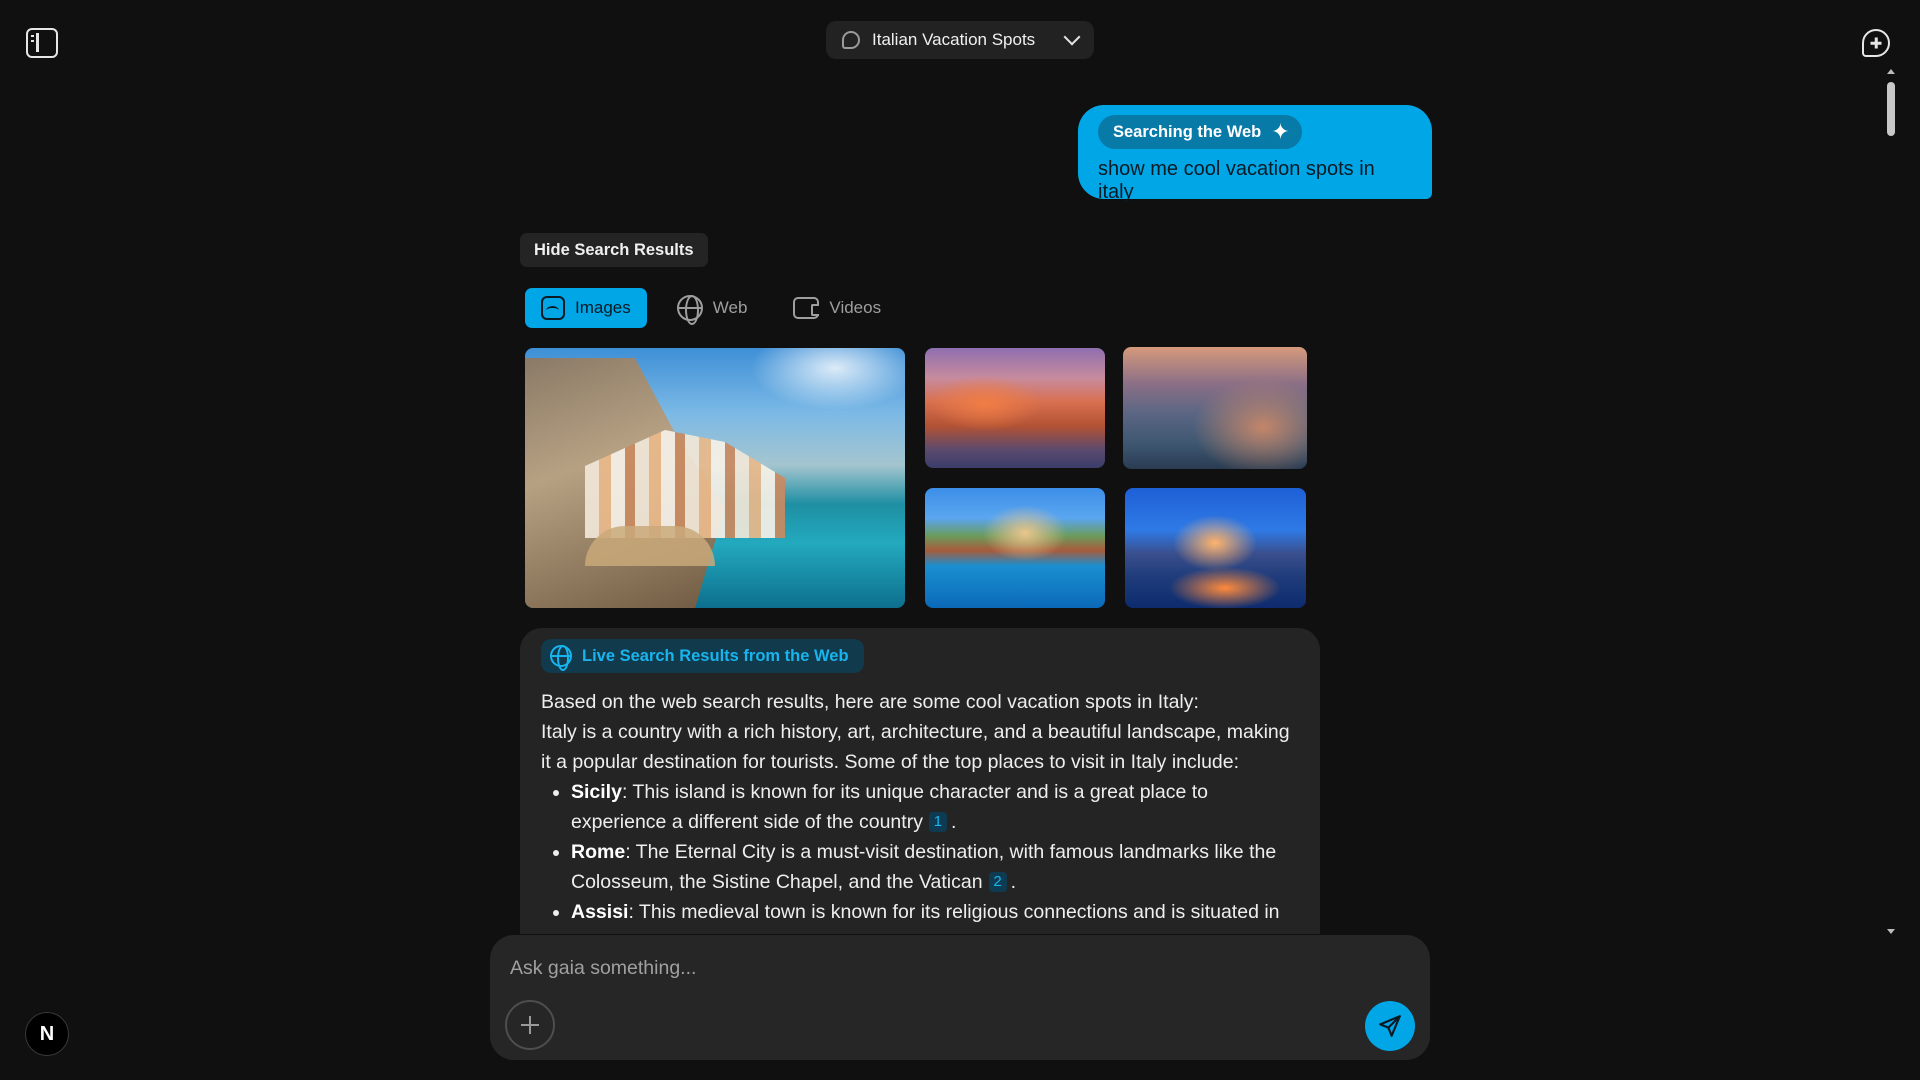 This screenshot has width=1920, height=1080. Describe the element at coordinates (603, 307) in the screenshot. I see `tab-images-label: Images` at that location.